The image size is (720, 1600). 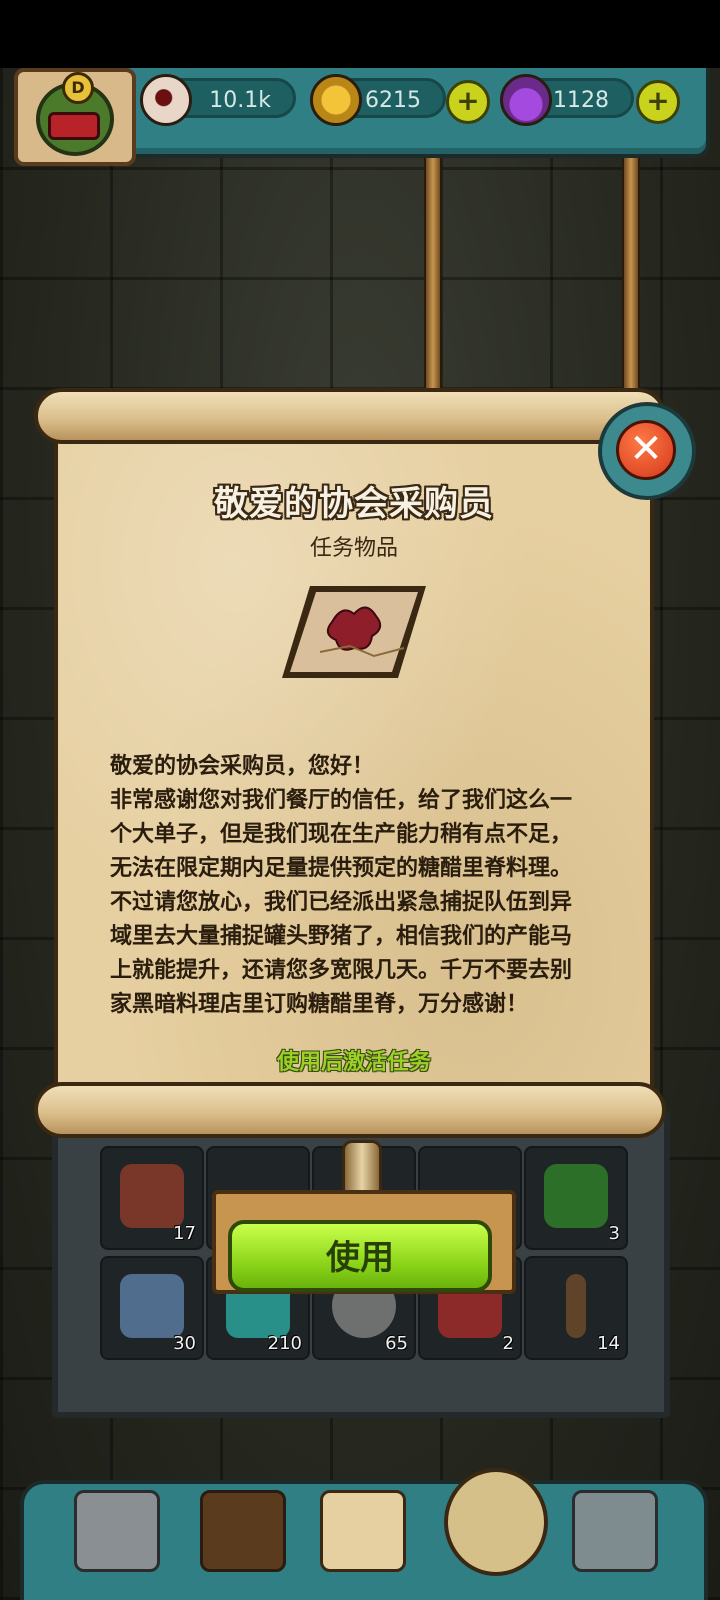 What do you see at coordinates (468, 102) in the screenshot?
I see `add-coins-button: +` at bounding box center [468, 102].